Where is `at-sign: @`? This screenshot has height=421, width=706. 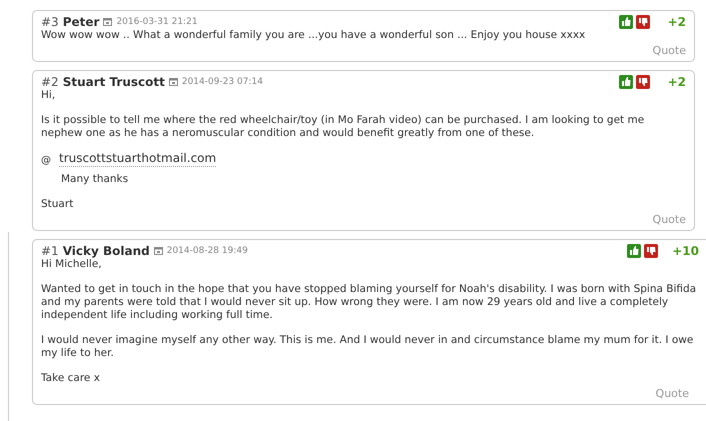
at-sign: @ is located at coordinates (46, 160).